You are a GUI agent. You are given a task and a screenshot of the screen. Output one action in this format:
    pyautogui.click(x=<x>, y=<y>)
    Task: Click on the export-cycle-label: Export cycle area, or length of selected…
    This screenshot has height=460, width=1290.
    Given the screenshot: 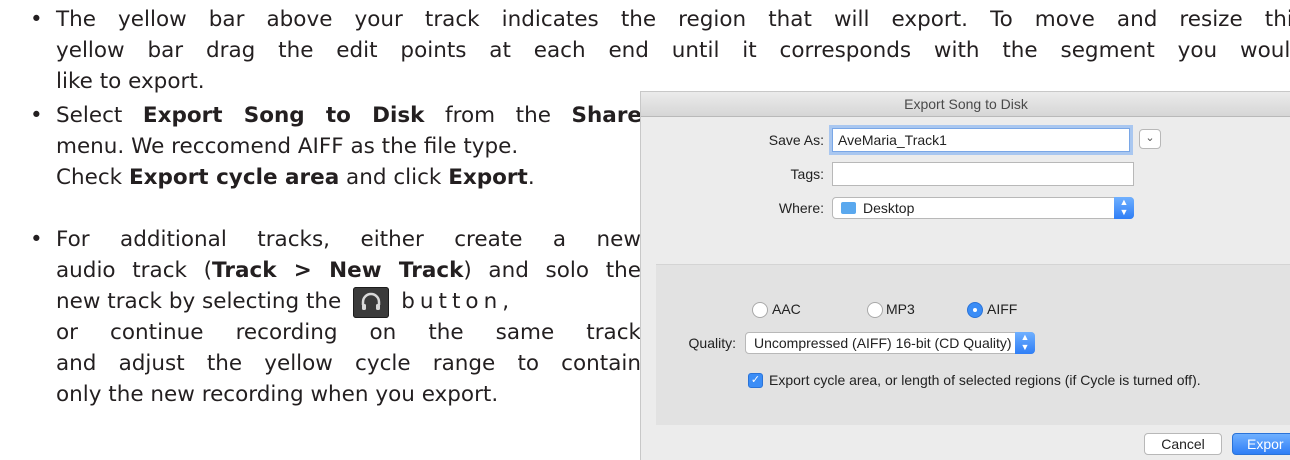 What is the action you would take?
    pyautogui.click(x=985, y=380)
    